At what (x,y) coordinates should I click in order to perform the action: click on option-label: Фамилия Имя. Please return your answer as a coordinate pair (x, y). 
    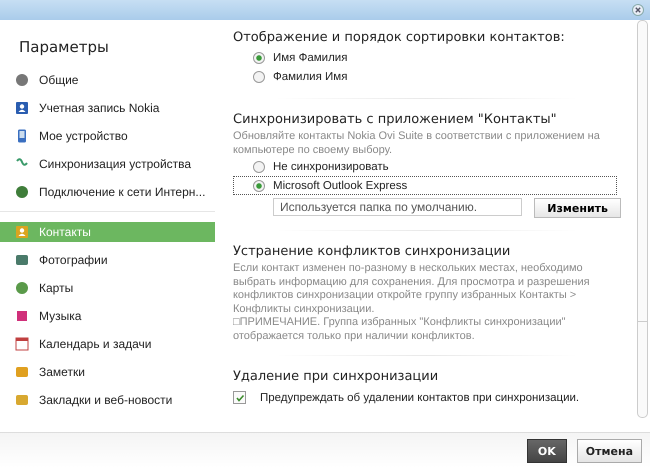
    Looking at the image, I should click on (310, 76).